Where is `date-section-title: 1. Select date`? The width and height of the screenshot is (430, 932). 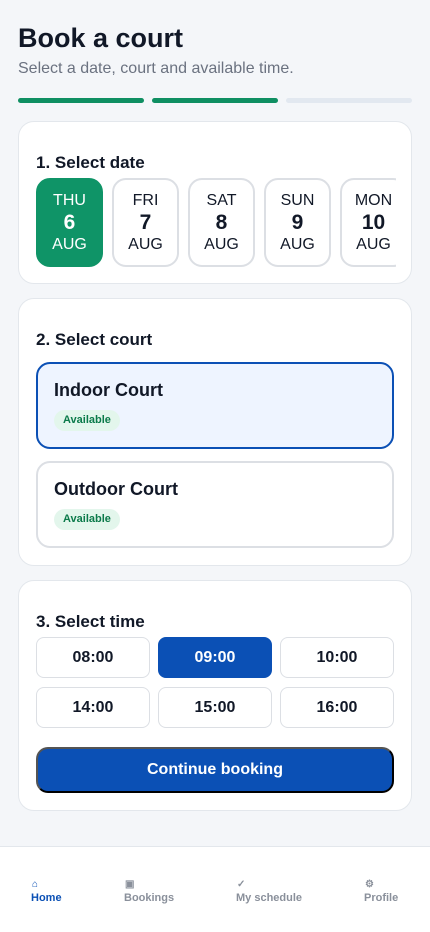
date-section-title: 1. Select date is located at coordinates (90, 162).